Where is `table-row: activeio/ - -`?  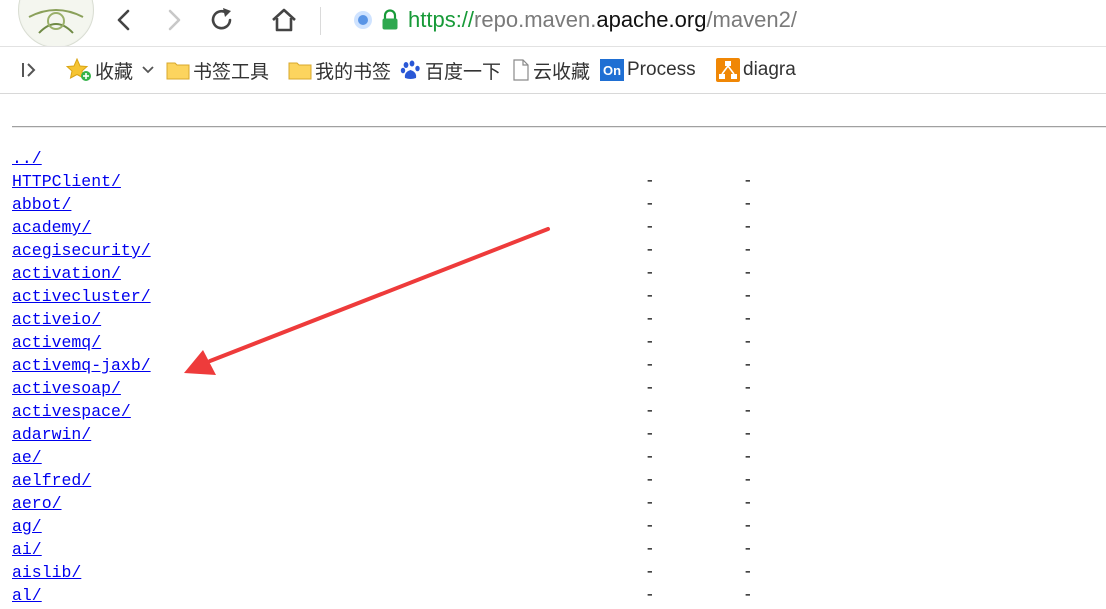 table-row: activeio/ - - is located at coordinates (559, 321).